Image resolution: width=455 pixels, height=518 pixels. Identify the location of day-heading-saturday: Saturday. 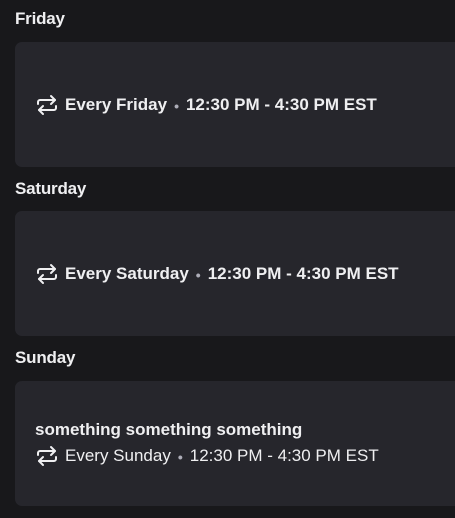
(51, 188).